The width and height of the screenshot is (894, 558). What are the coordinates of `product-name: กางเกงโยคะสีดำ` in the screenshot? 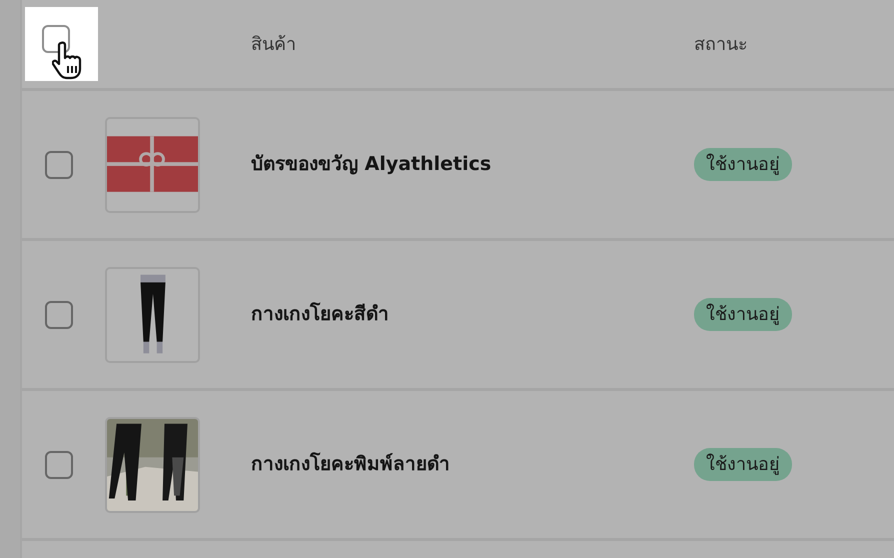 It's located at (472, 314).